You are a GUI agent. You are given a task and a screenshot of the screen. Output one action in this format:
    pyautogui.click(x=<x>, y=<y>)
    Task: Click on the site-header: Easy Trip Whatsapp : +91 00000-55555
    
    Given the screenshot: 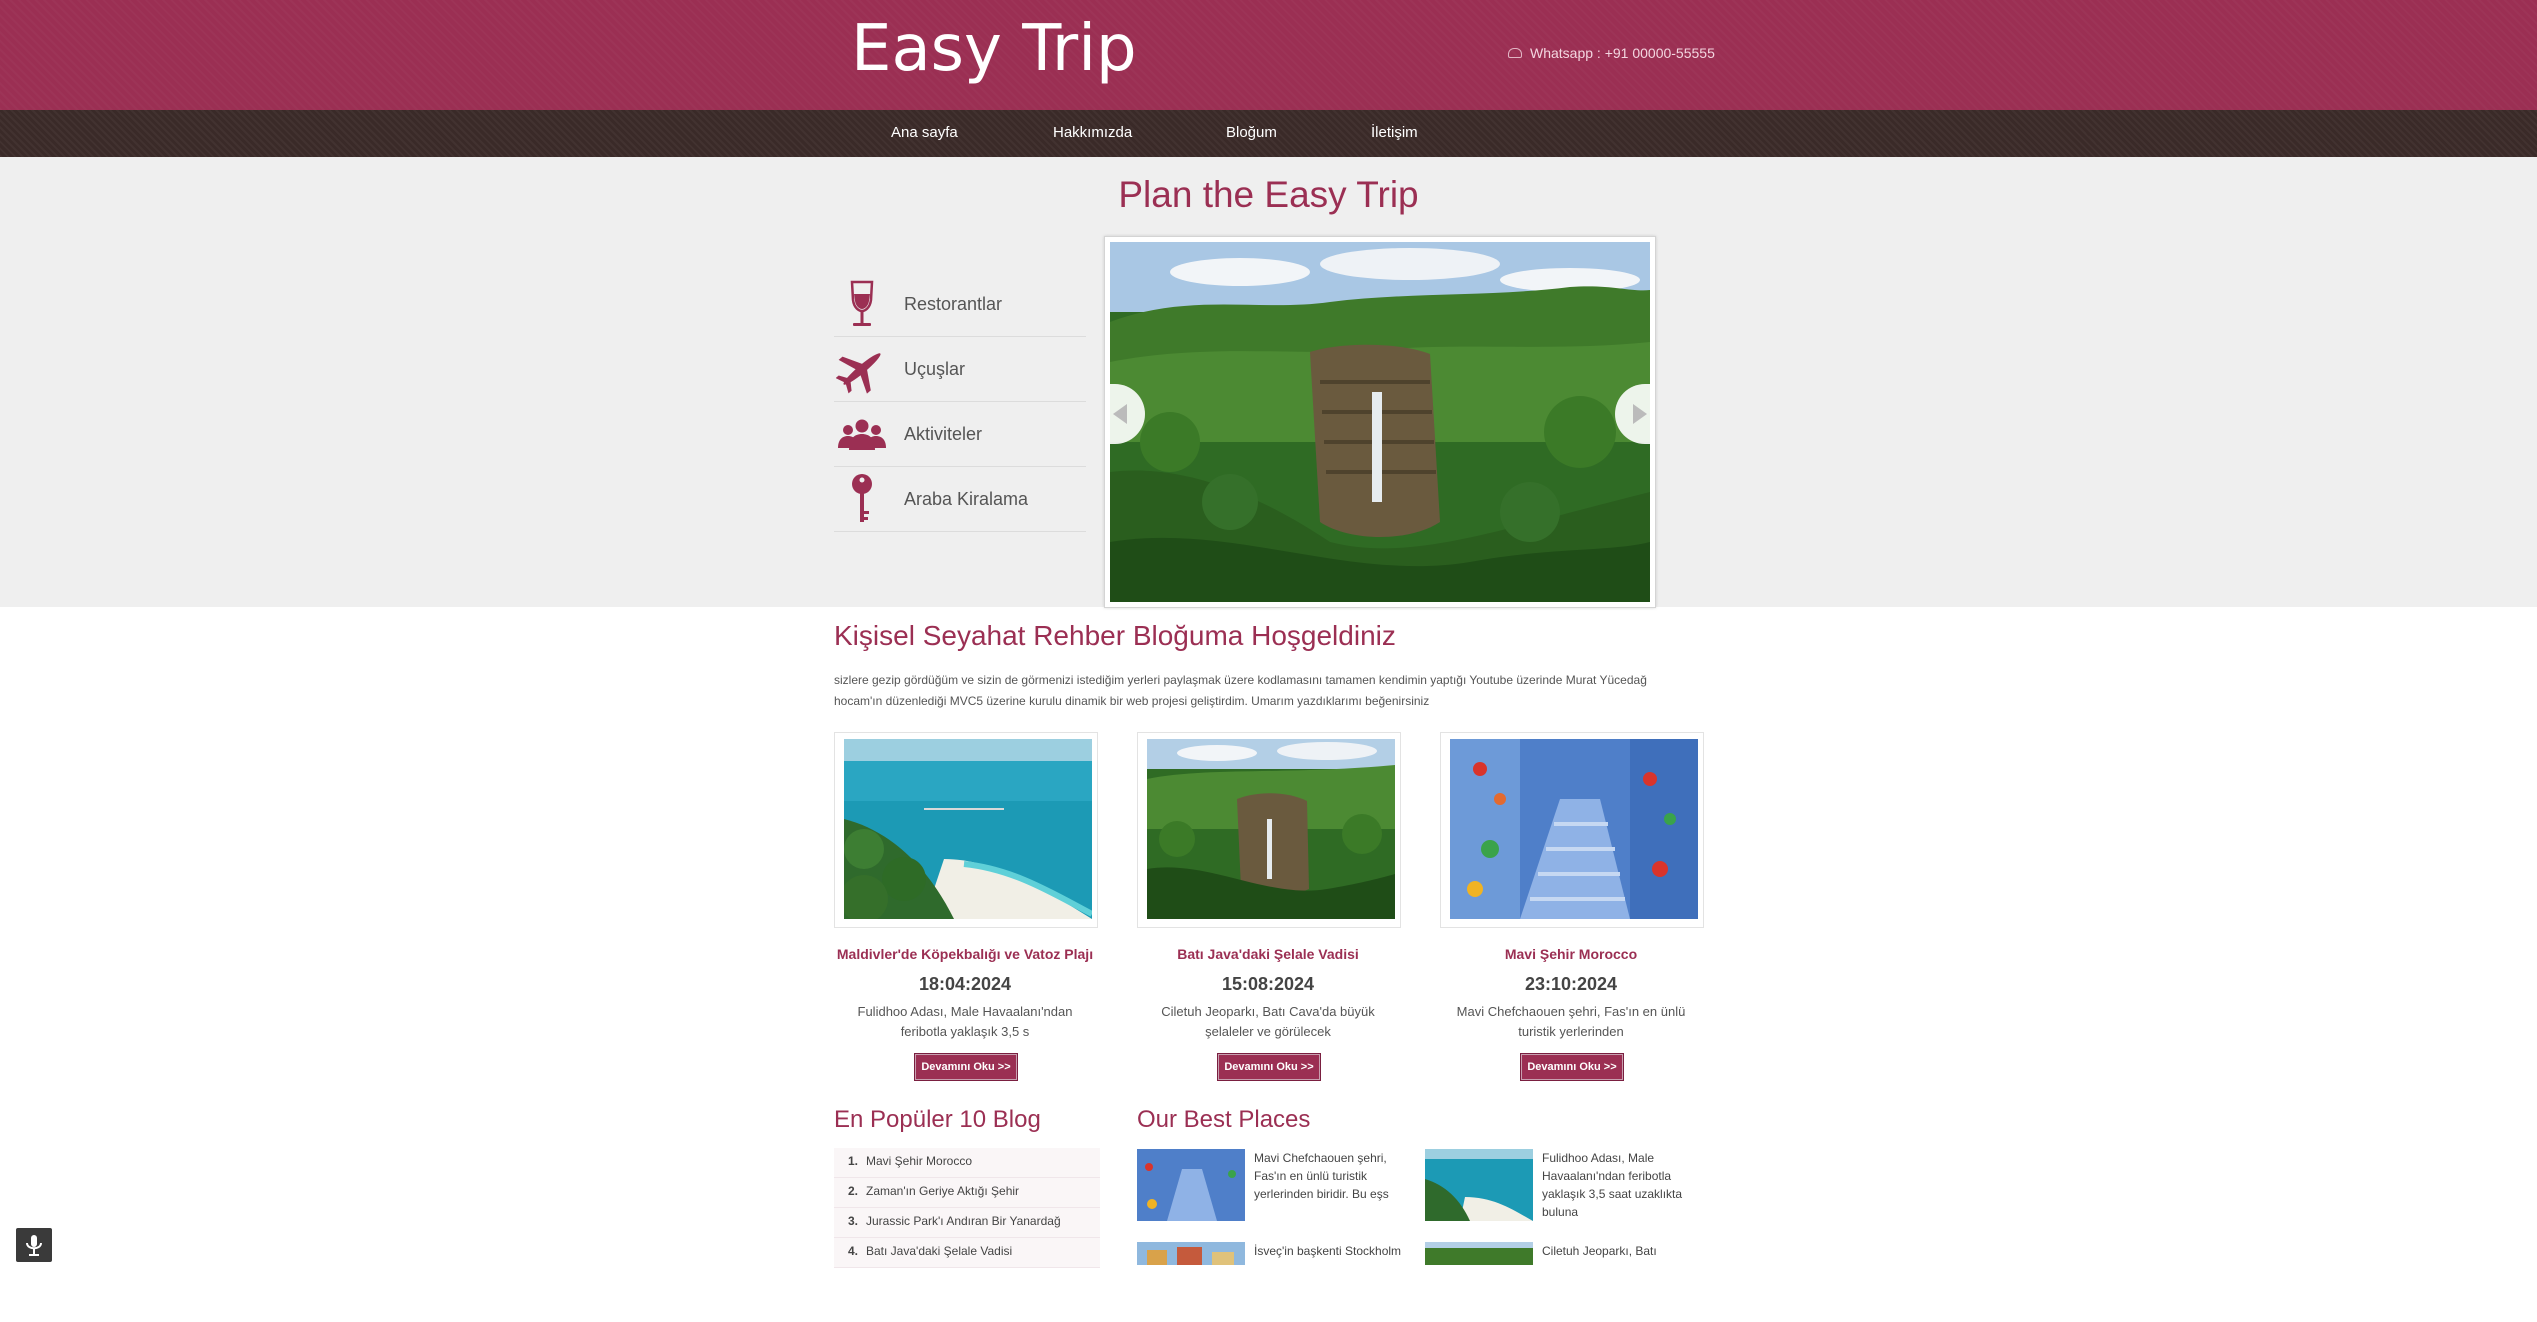 What is the action you would take?
    pyautogui.click(x=1268, y=55)
    